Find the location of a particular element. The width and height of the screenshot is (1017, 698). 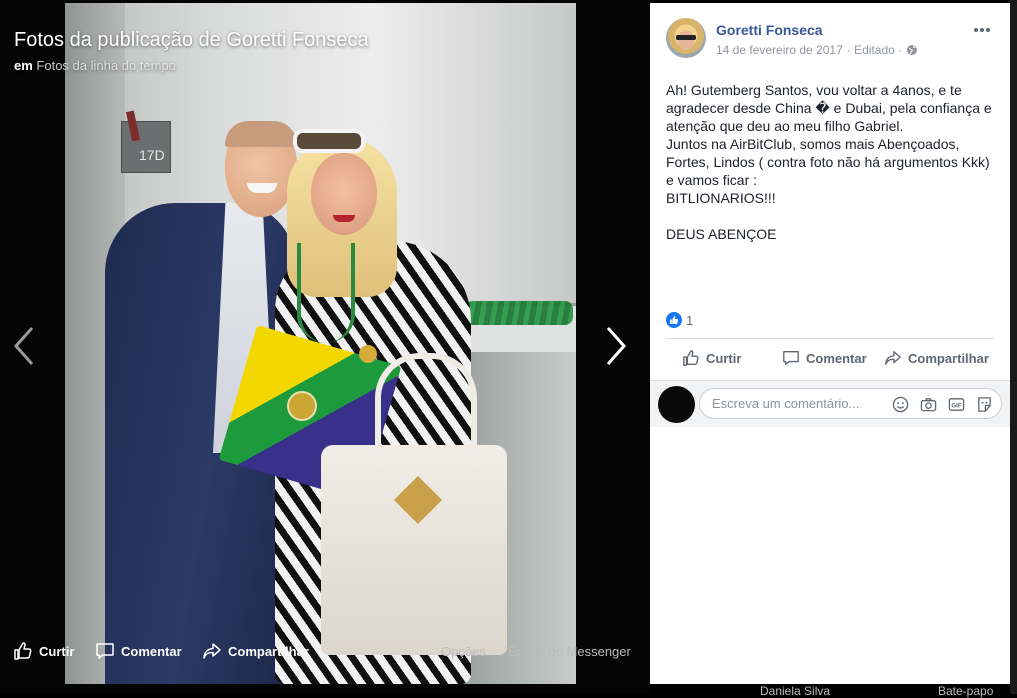

previous-photo-button is located at coordinates (25, 346).